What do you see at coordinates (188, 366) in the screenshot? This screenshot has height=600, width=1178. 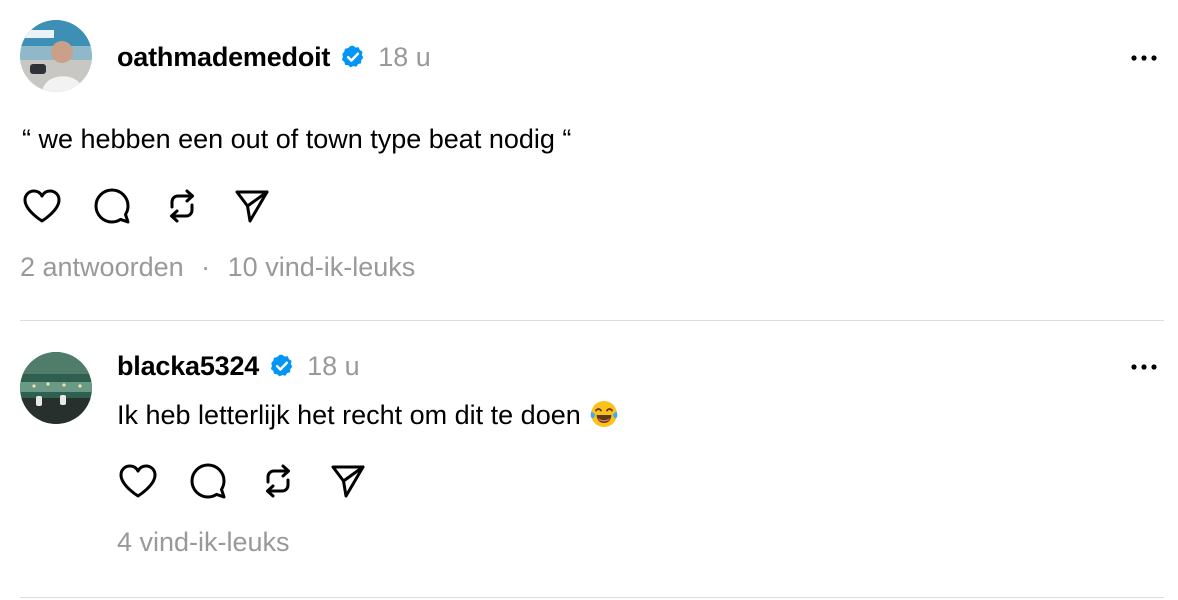 I see `username: blacka5324` at bounding box center [188, 366].